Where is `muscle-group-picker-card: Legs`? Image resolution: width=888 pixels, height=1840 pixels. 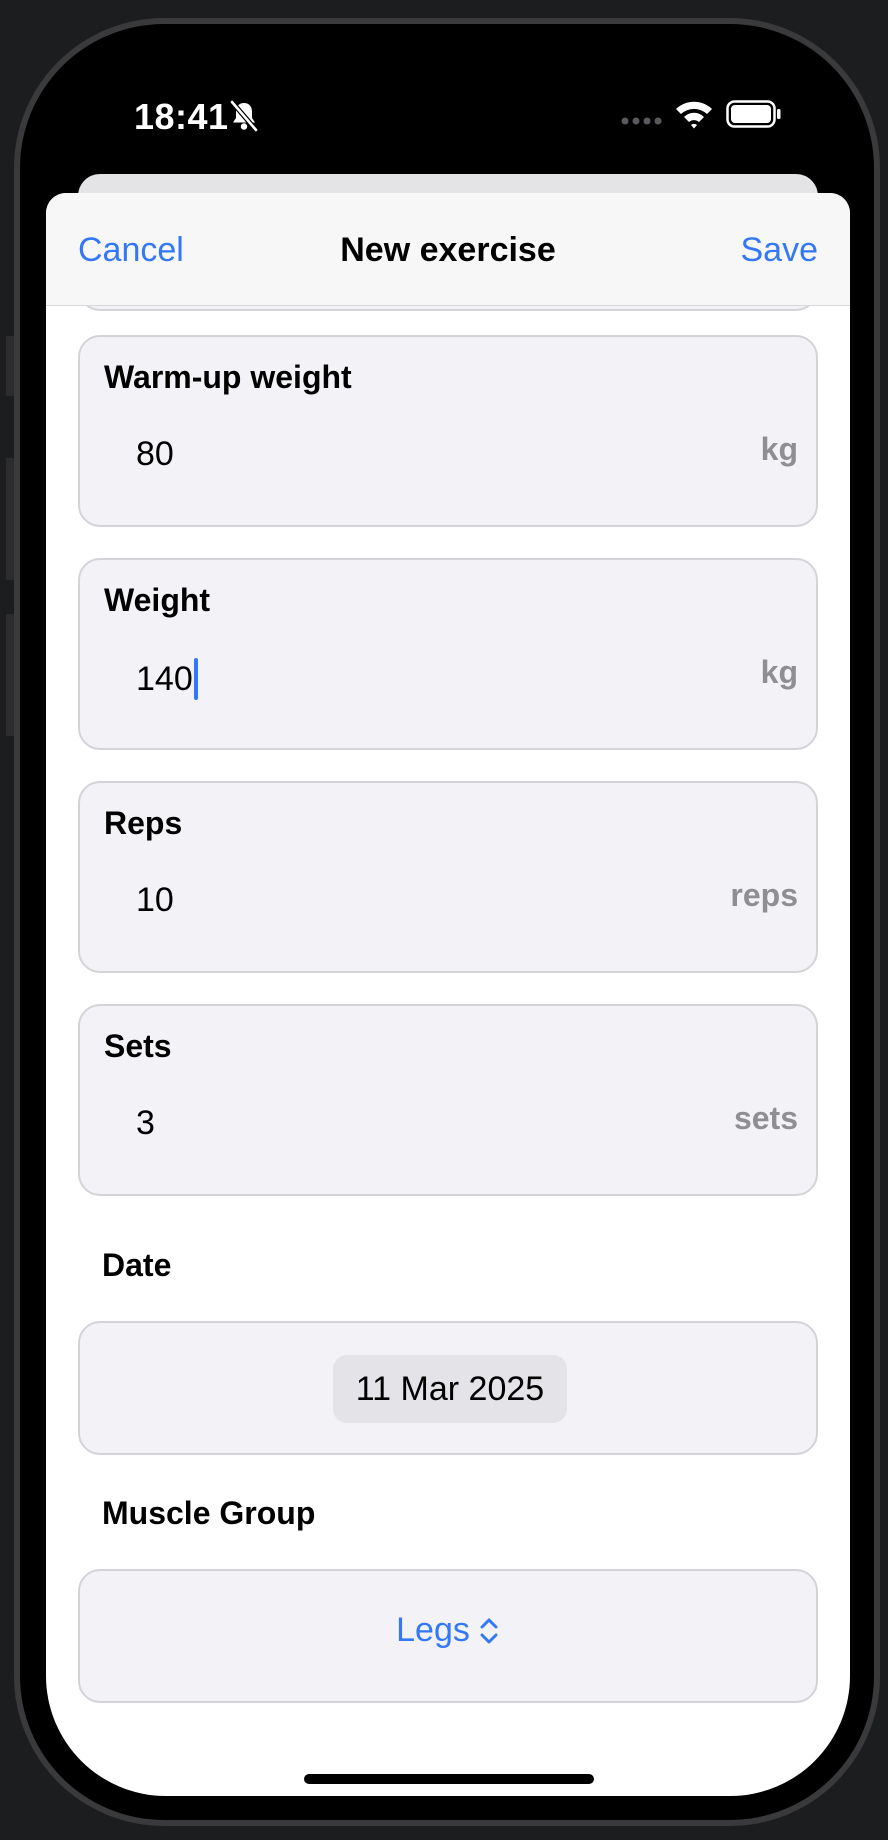
muscle-group-picker-card: Legs is located at coordinates (448, 1636).